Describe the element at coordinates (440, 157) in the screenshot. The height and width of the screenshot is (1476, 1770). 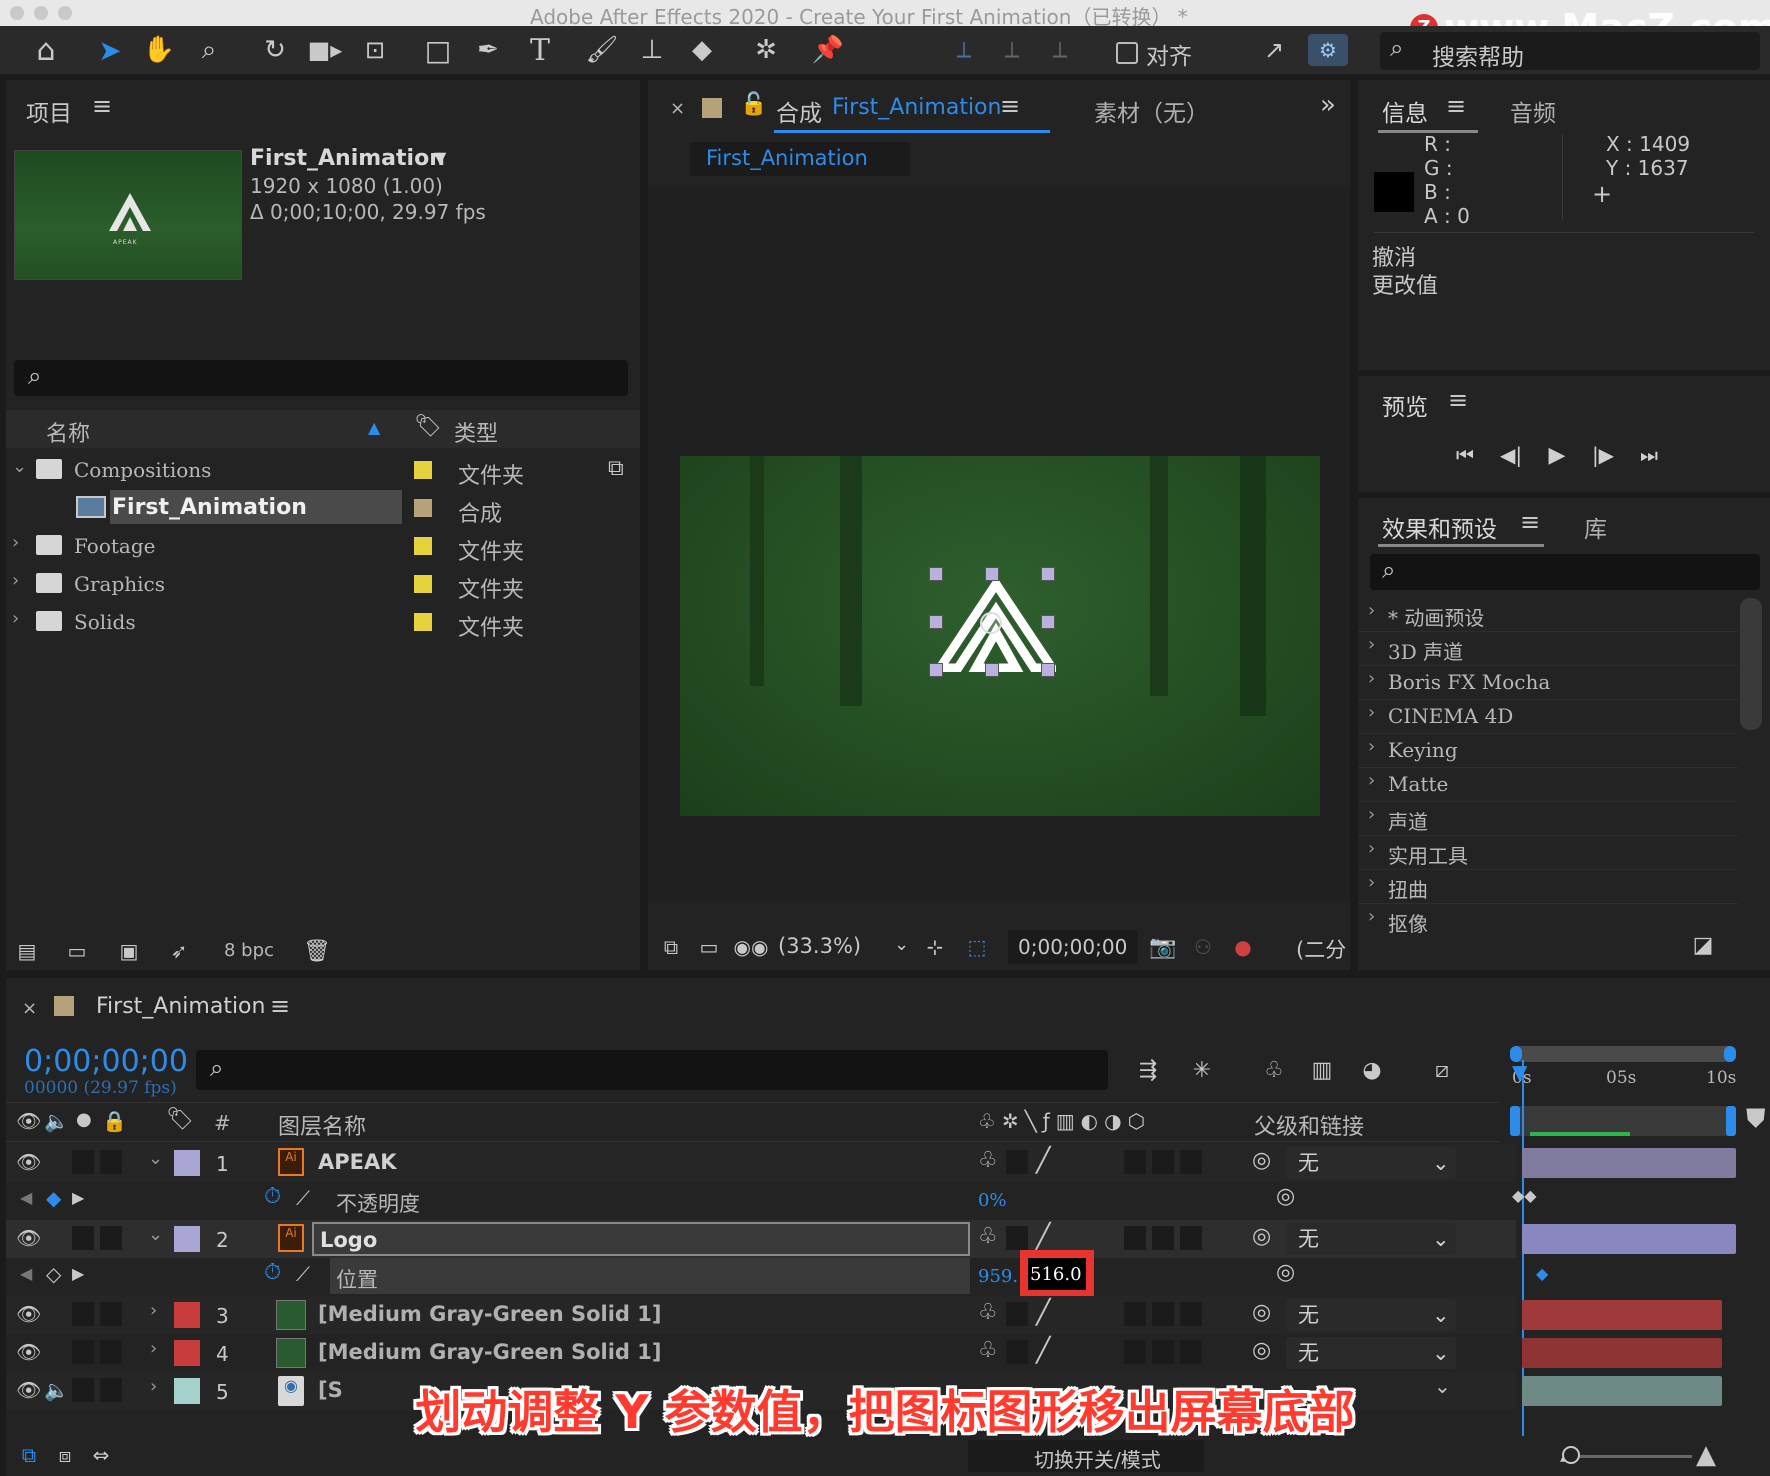
I see `chevron-down-icon: ▼` at that location.